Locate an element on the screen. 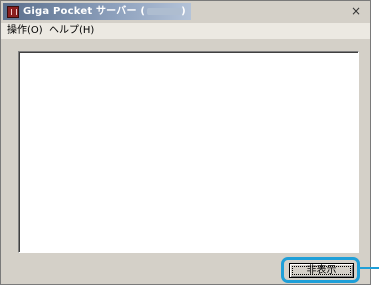  close-icon: × is located at coordinates (356, 11).